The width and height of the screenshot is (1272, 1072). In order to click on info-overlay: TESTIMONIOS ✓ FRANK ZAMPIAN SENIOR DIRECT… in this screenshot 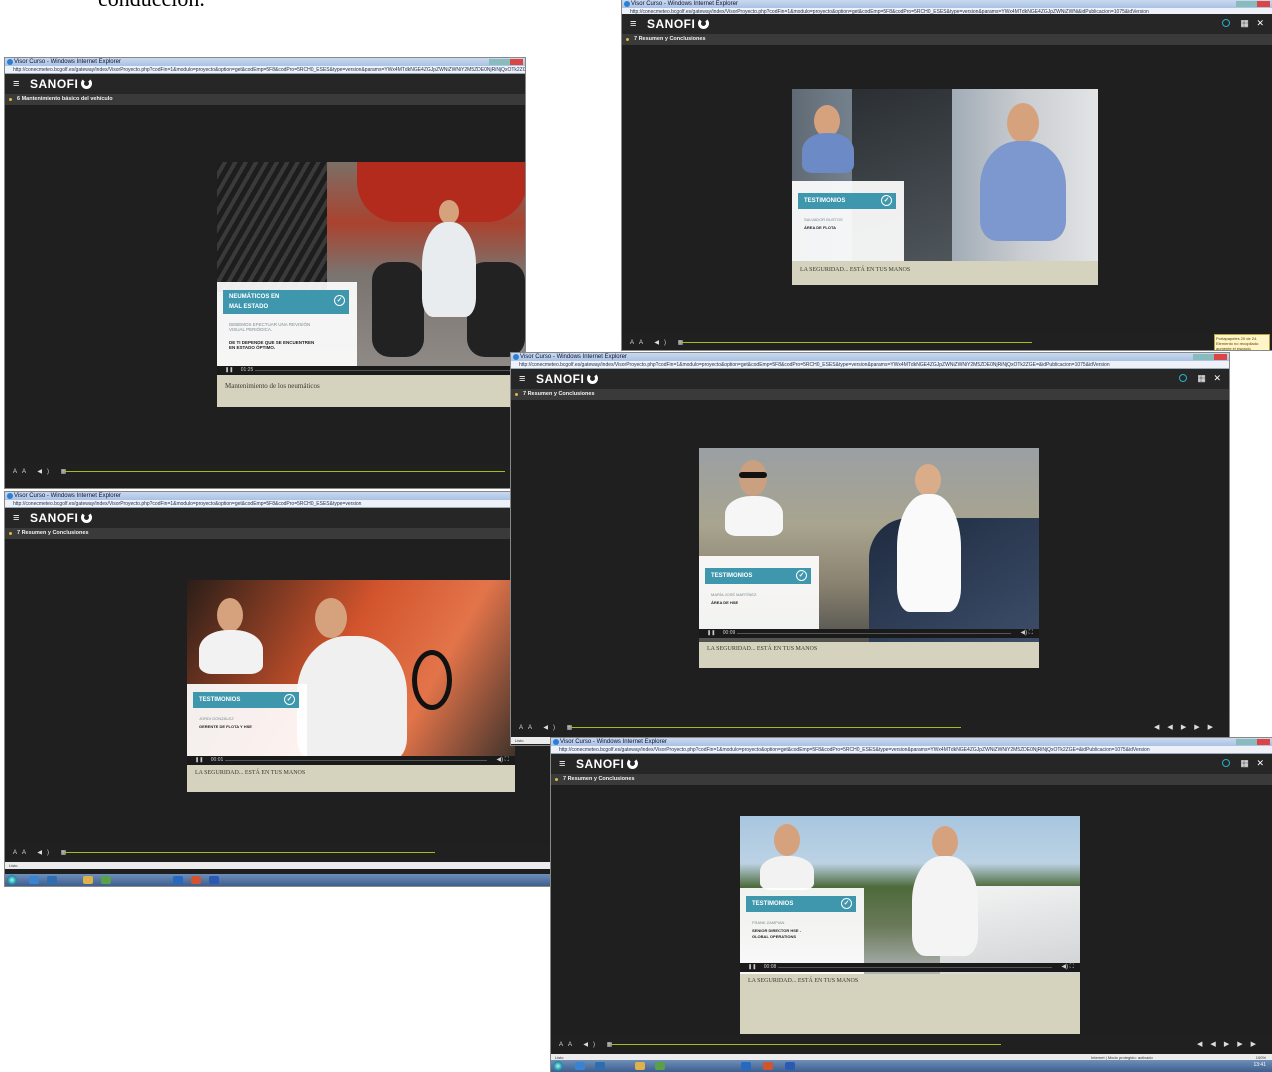, I will do `click(802, 931)`.